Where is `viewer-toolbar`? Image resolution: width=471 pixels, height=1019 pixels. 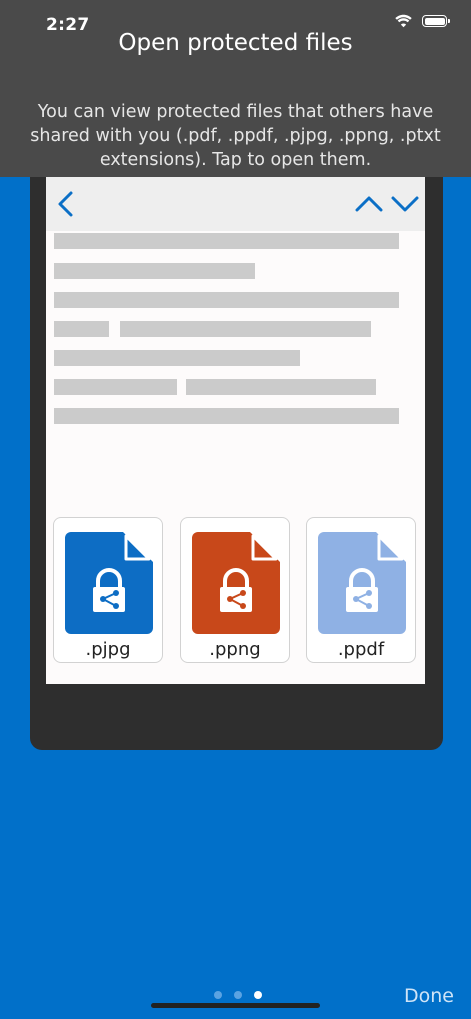
viewer-toolbar is located at coordinates (235, 204).